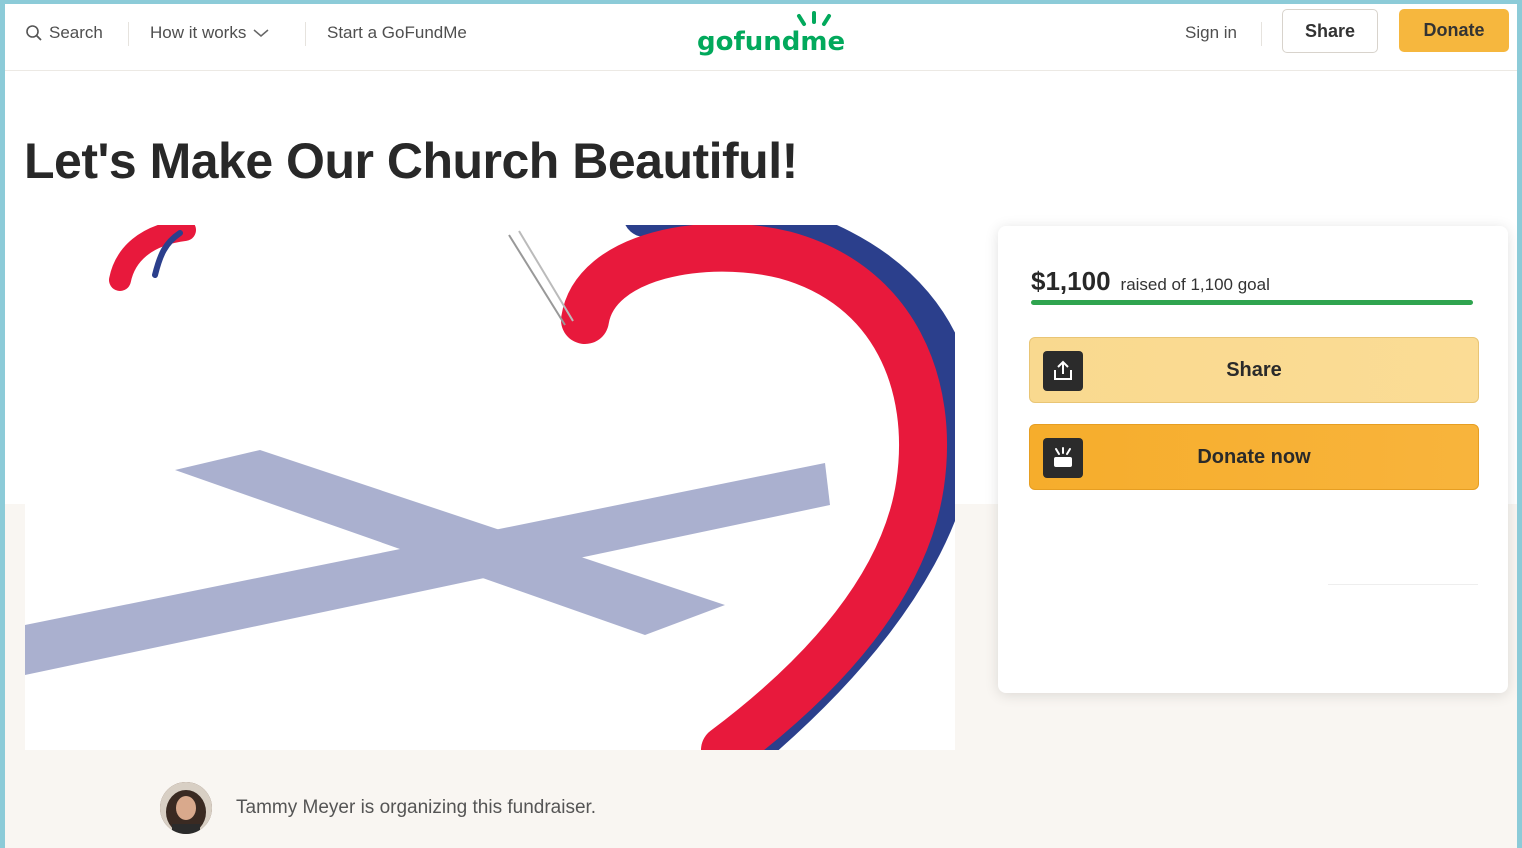  Describe the element at coordinates (76, 32) in the screenshot. I see `search-label: Search` at that location.